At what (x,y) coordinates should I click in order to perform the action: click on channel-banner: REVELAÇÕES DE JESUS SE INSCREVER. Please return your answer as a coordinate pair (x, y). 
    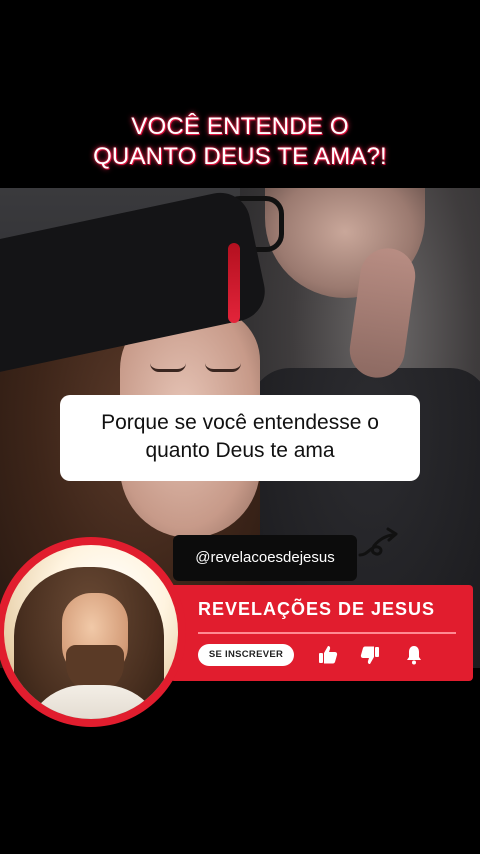
    Looking at the image, I should click on (321, 633).